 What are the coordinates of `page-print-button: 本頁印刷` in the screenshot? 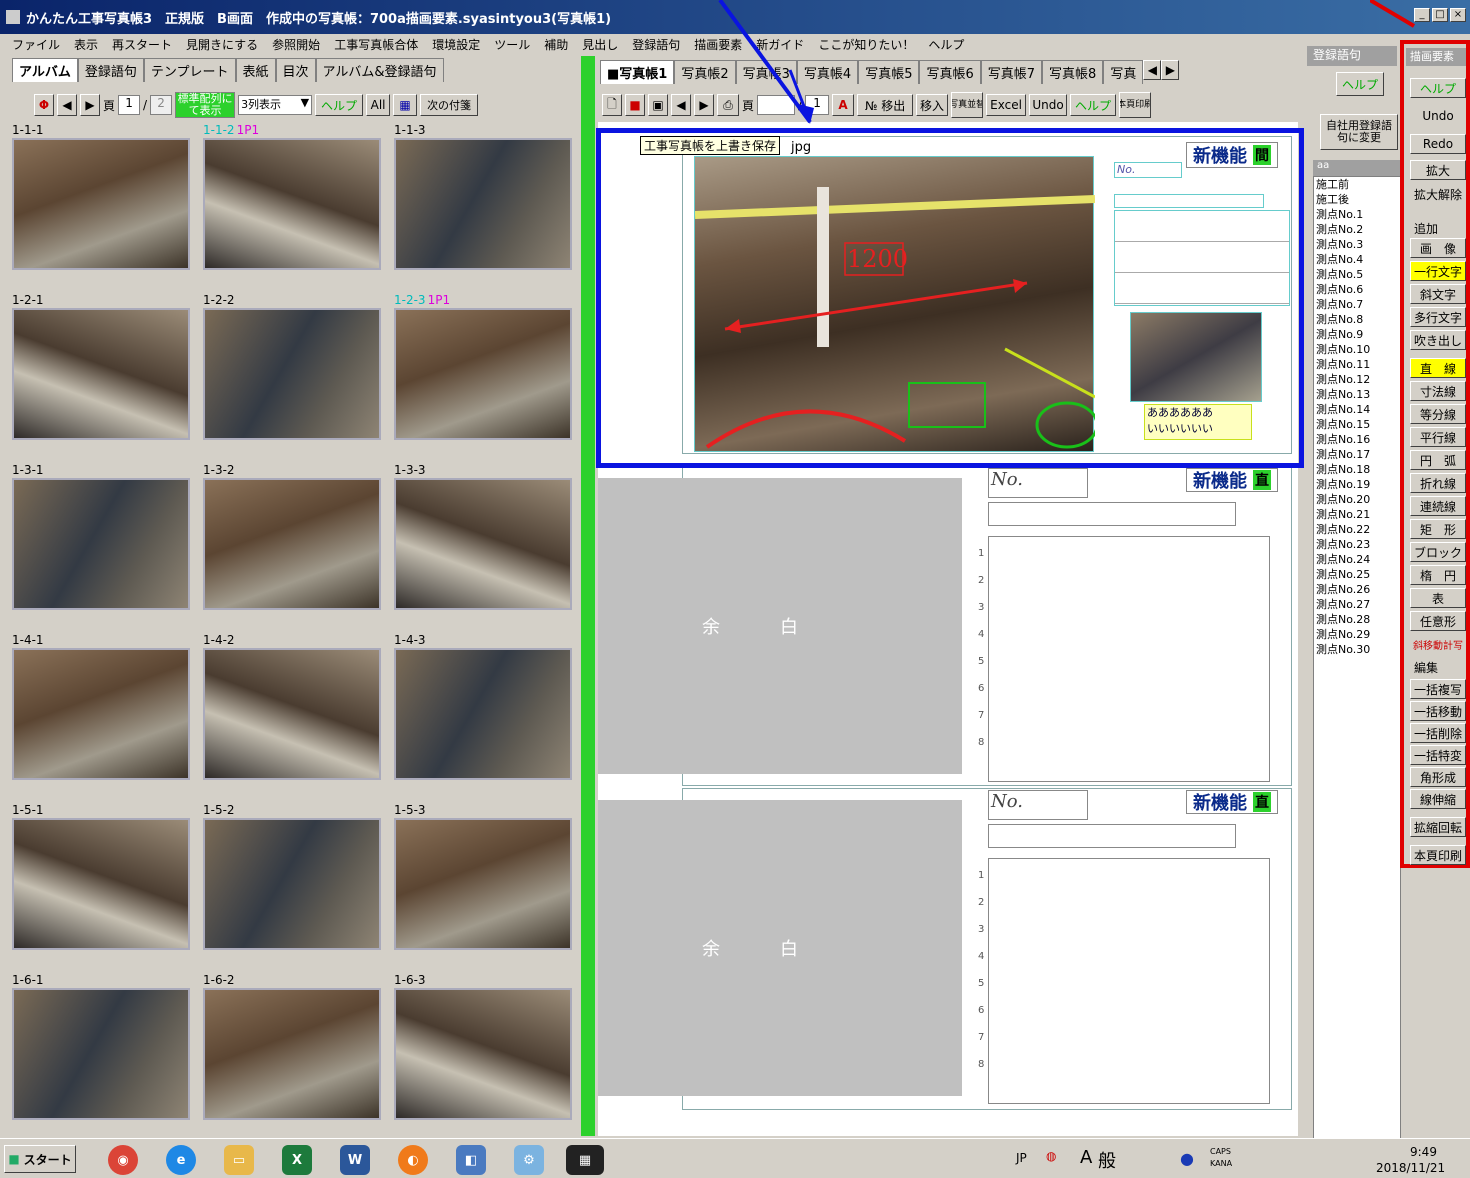 It's located at (1135, 105).